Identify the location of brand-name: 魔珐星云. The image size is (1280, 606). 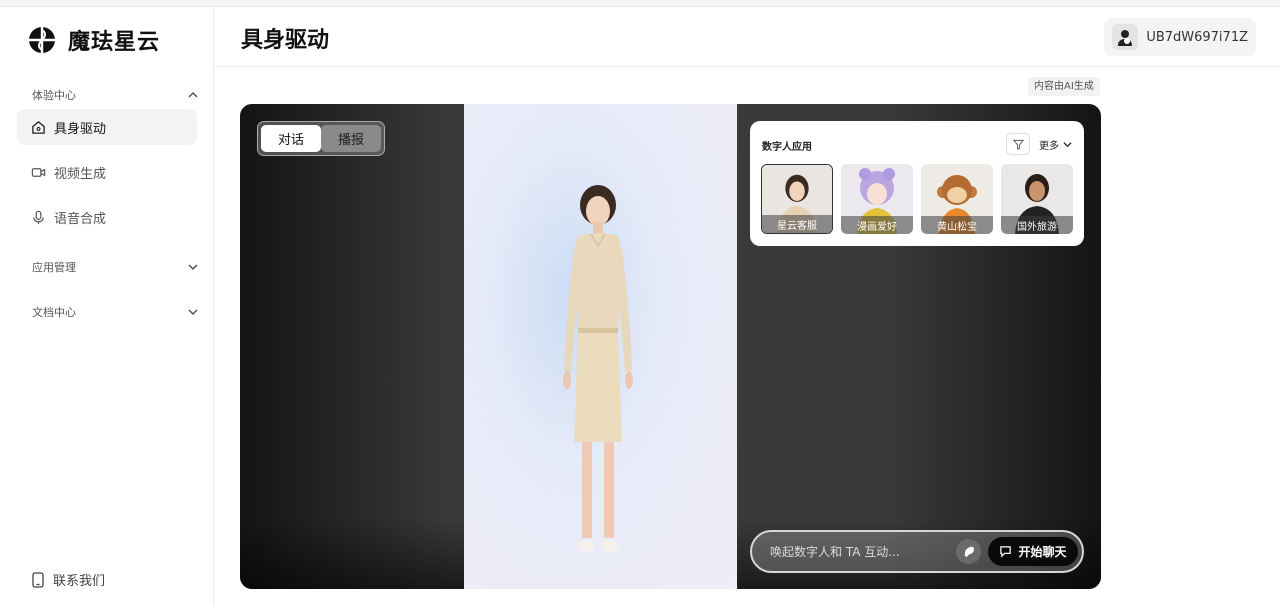
(114, 42).